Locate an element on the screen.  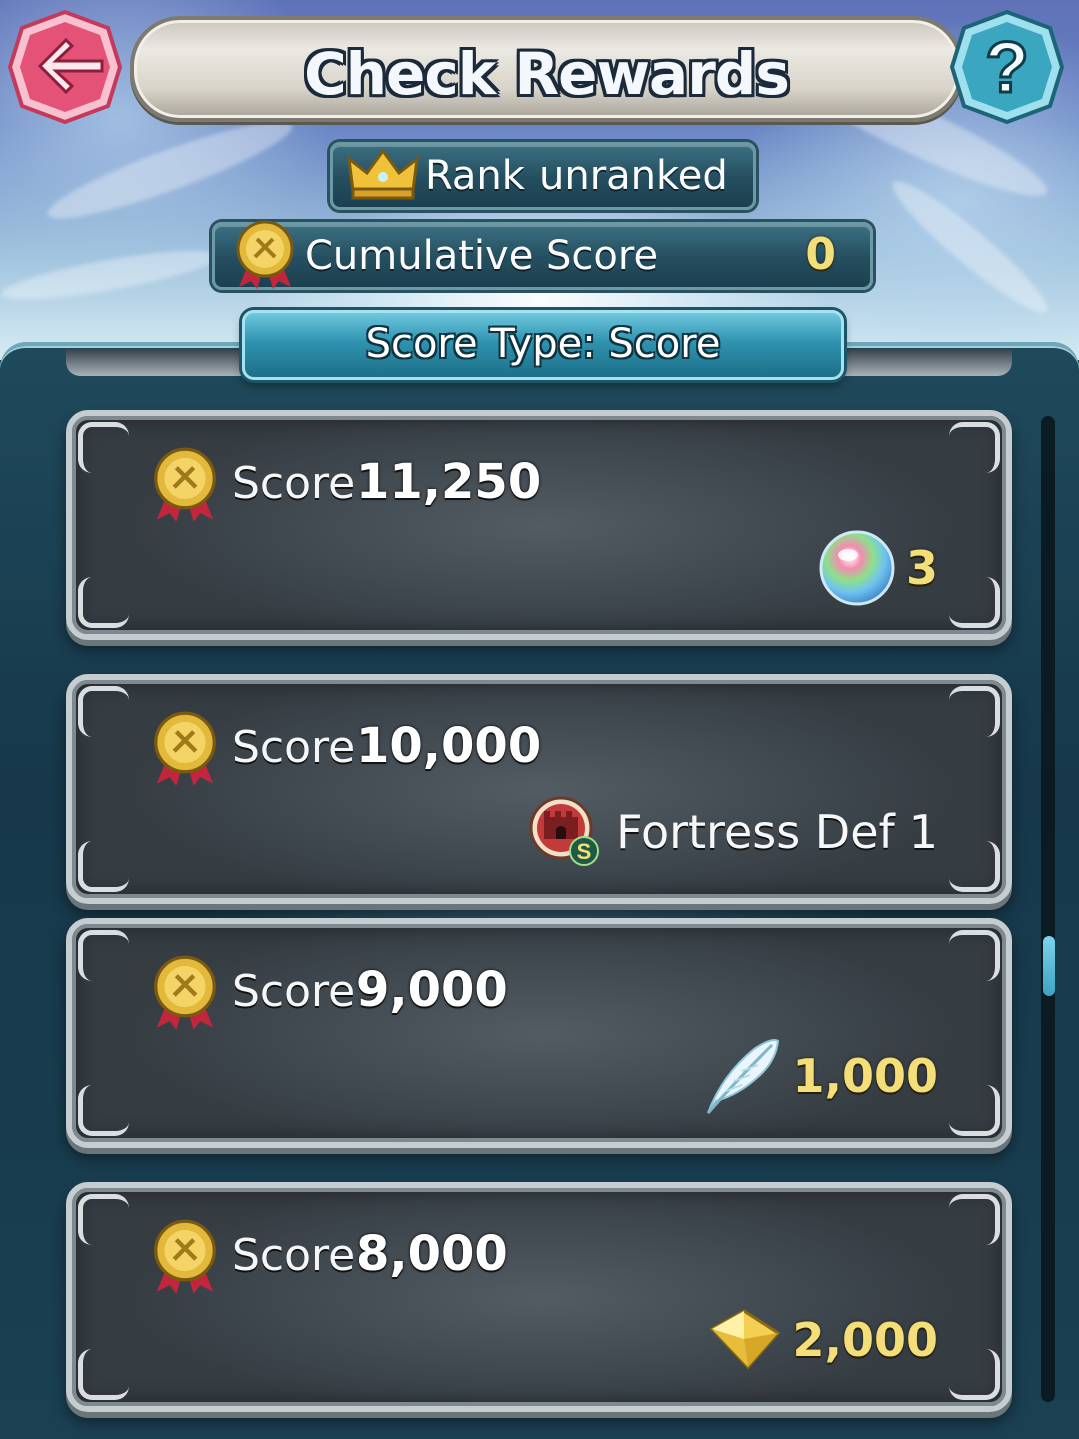
rank-label: Rank is located at coordinates (475, 176).